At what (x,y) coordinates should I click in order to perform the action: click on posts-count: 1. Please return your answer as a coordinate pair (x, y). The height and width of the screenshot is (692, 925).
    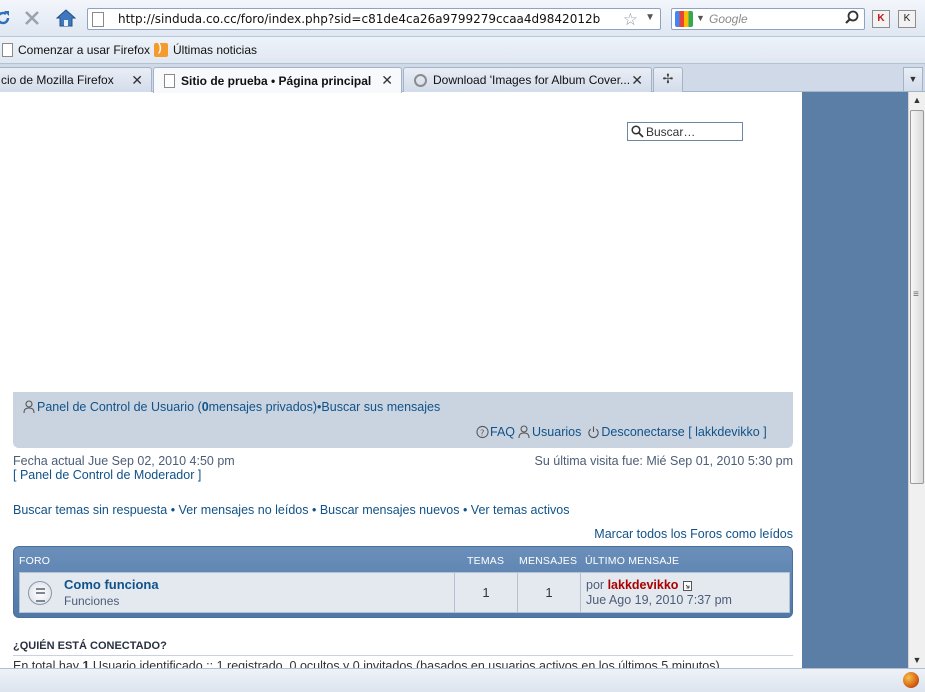
    Looking at the image, I should click on (548, 592).